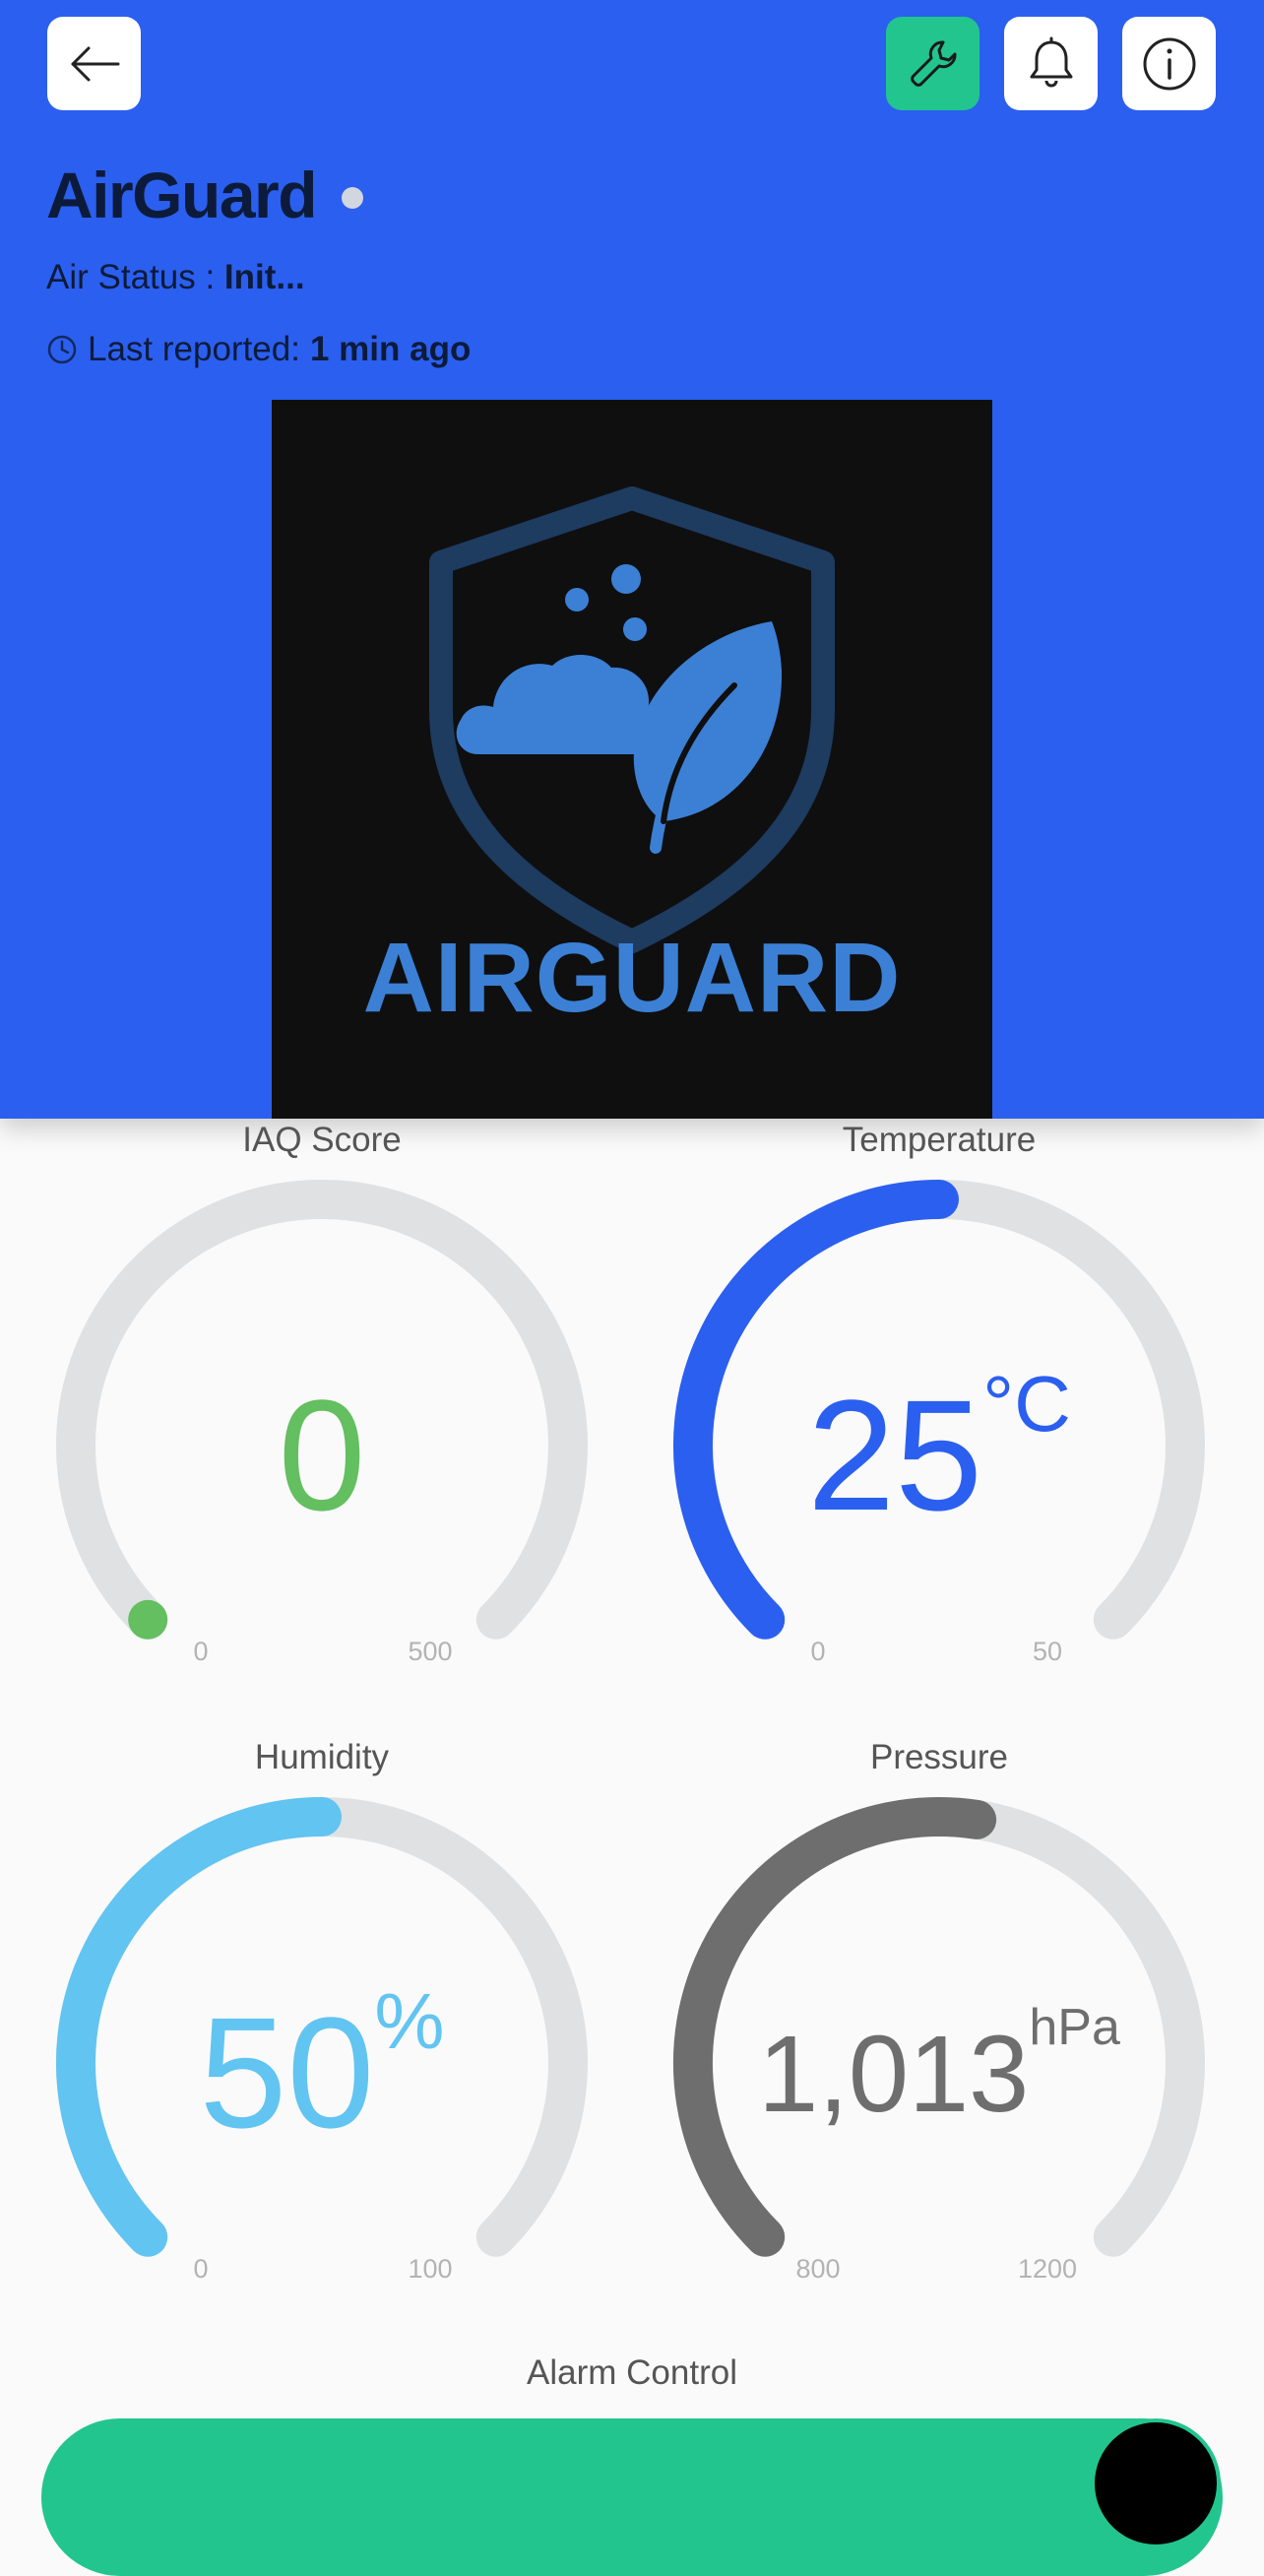 The image size is (1264, 2576). I want to click on gauge-value-unit: hPa, so click(1074, 2028).